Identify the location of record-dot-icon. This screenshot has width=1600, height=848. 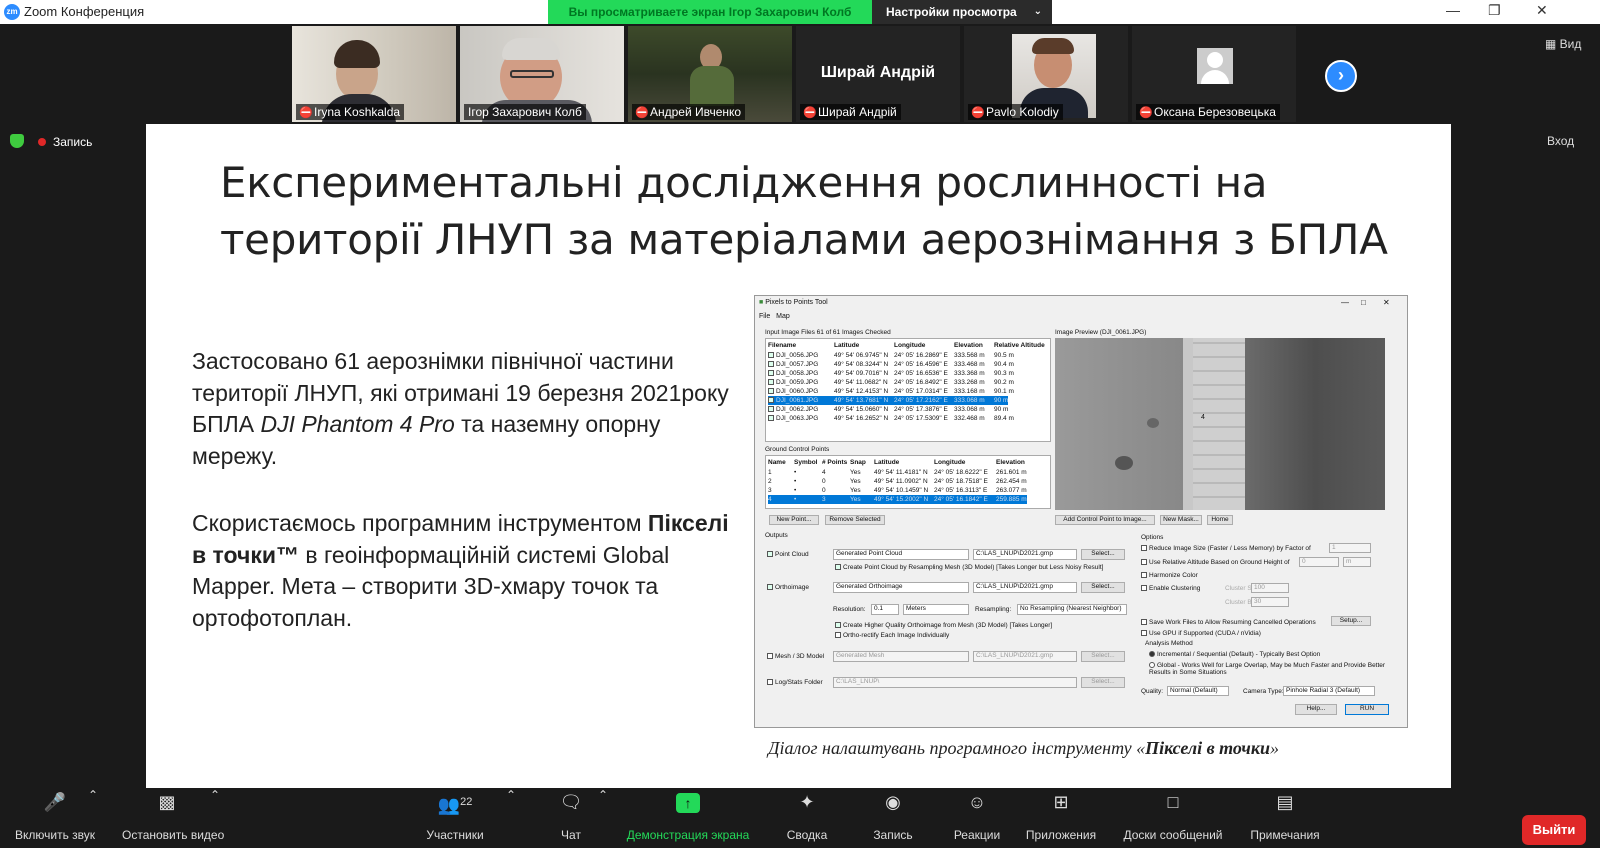
(42, 142).